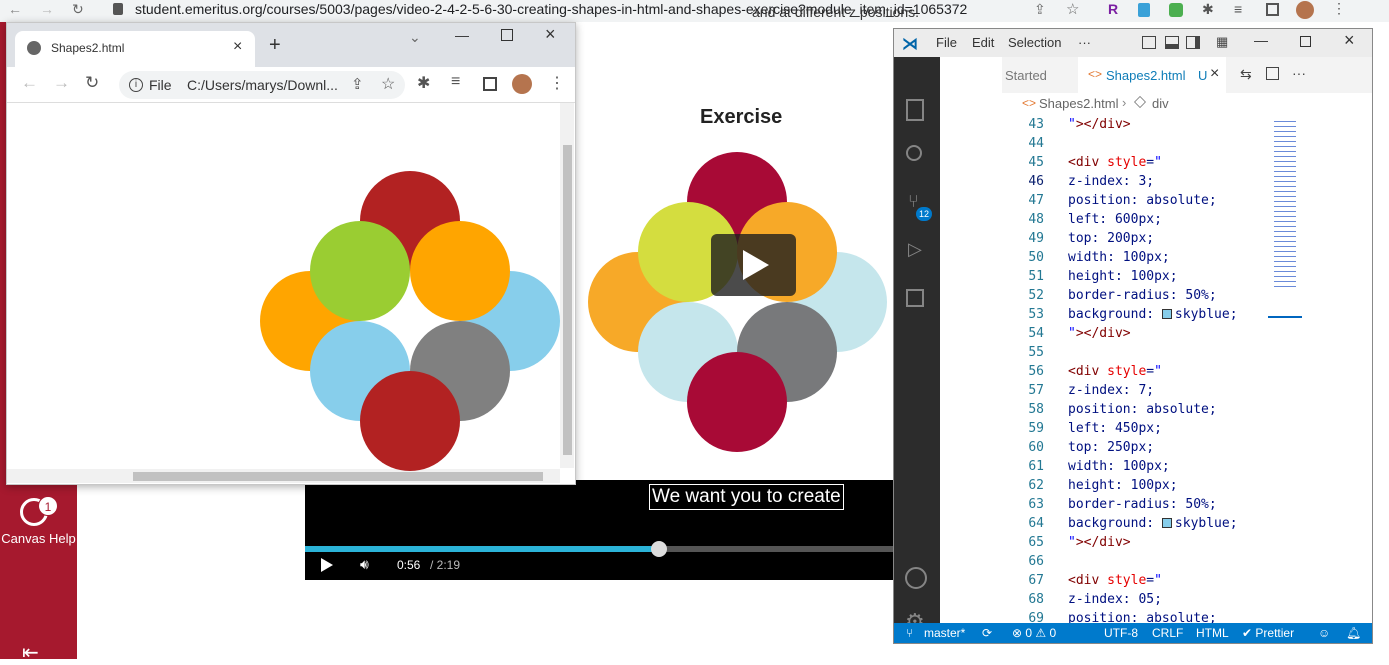 This screenshot has width=1389, height=665. Describe the element at coordinates (1121, 633) in the screenshot. I see `encoding: UTF-8` at that location.